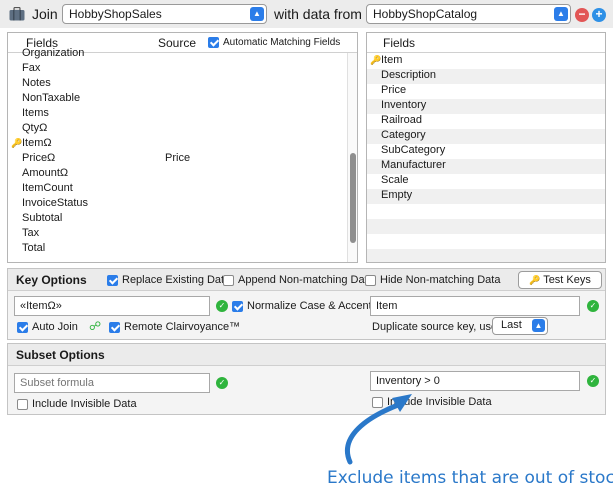  I want to click on annotation-text: Exclude items that are out of stock, so click(470, 478).